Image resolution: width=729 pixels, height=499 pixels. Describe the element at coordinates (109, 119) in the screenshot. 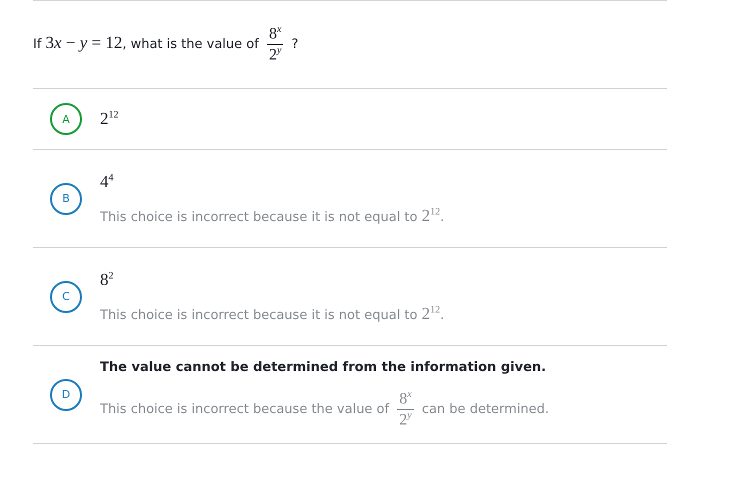

I see `answer-text: 2$^{12}$` at that location.